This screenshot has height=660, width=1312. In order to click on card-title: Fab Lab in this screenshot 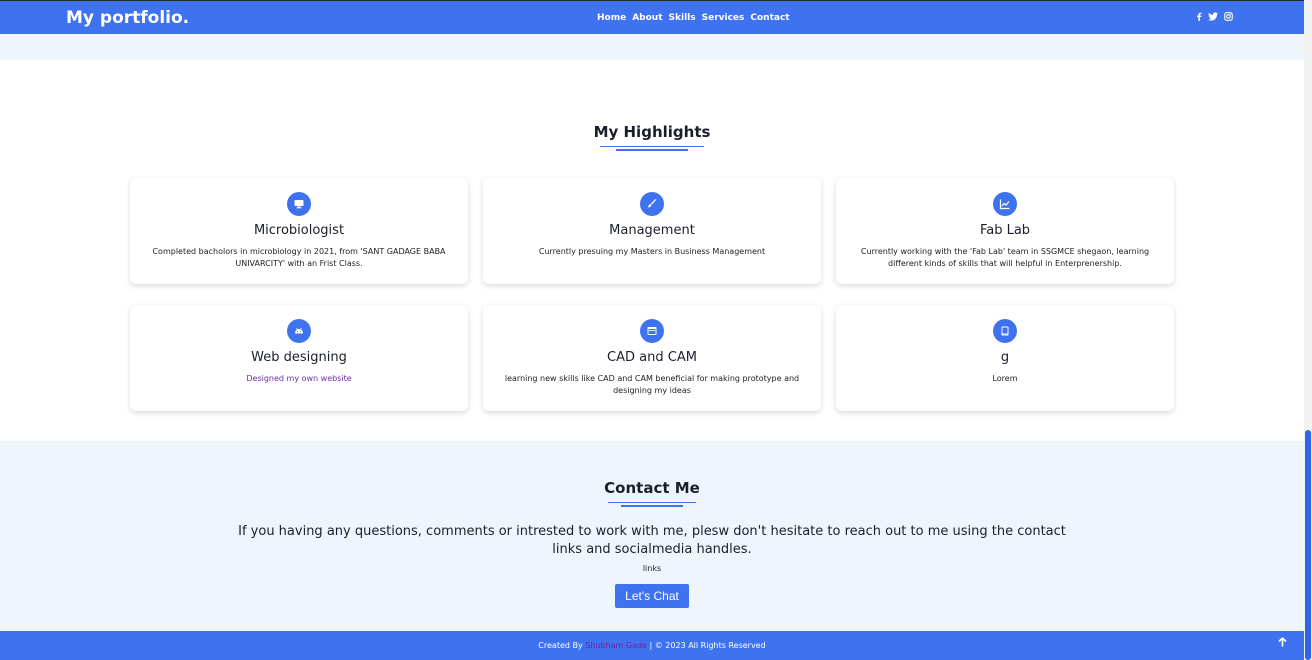, I will do `click(1005, 230)`.